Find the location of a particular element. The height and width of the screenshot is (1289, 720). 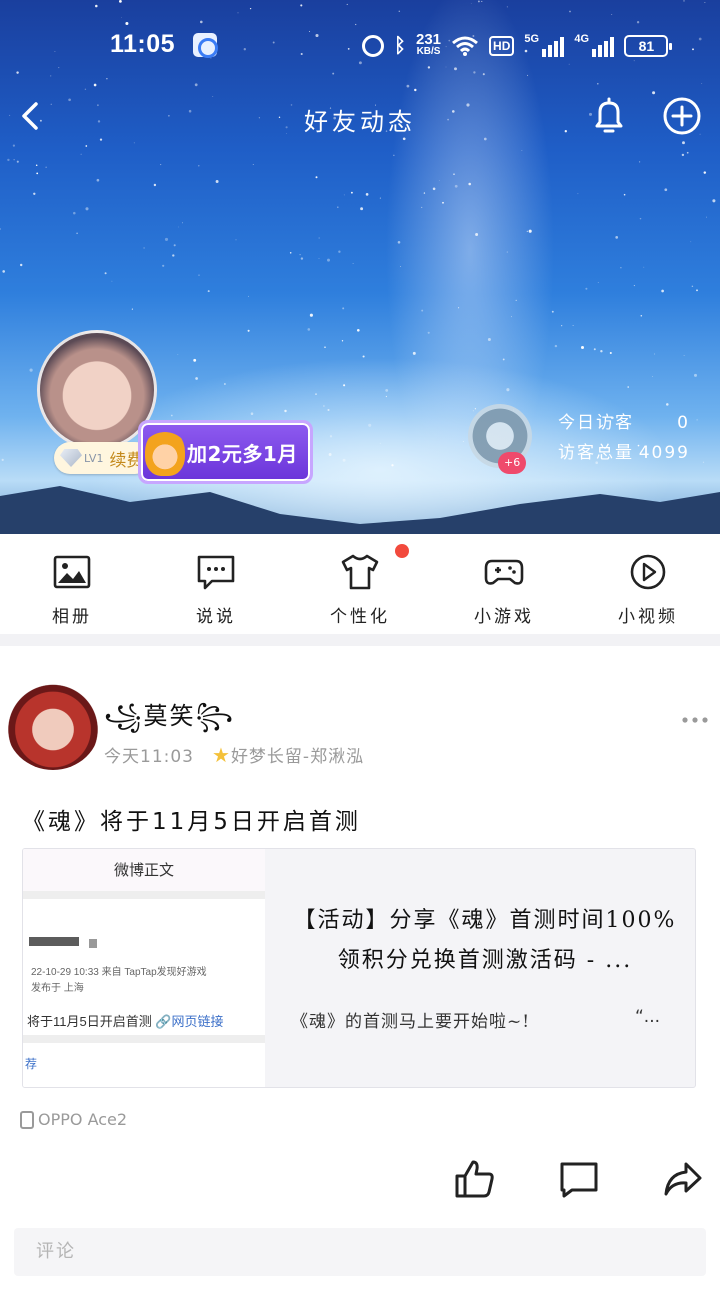

feature-toolbar: 相册 说说 个性化 小游戏 小视频 is located at coordinates (360, 584).